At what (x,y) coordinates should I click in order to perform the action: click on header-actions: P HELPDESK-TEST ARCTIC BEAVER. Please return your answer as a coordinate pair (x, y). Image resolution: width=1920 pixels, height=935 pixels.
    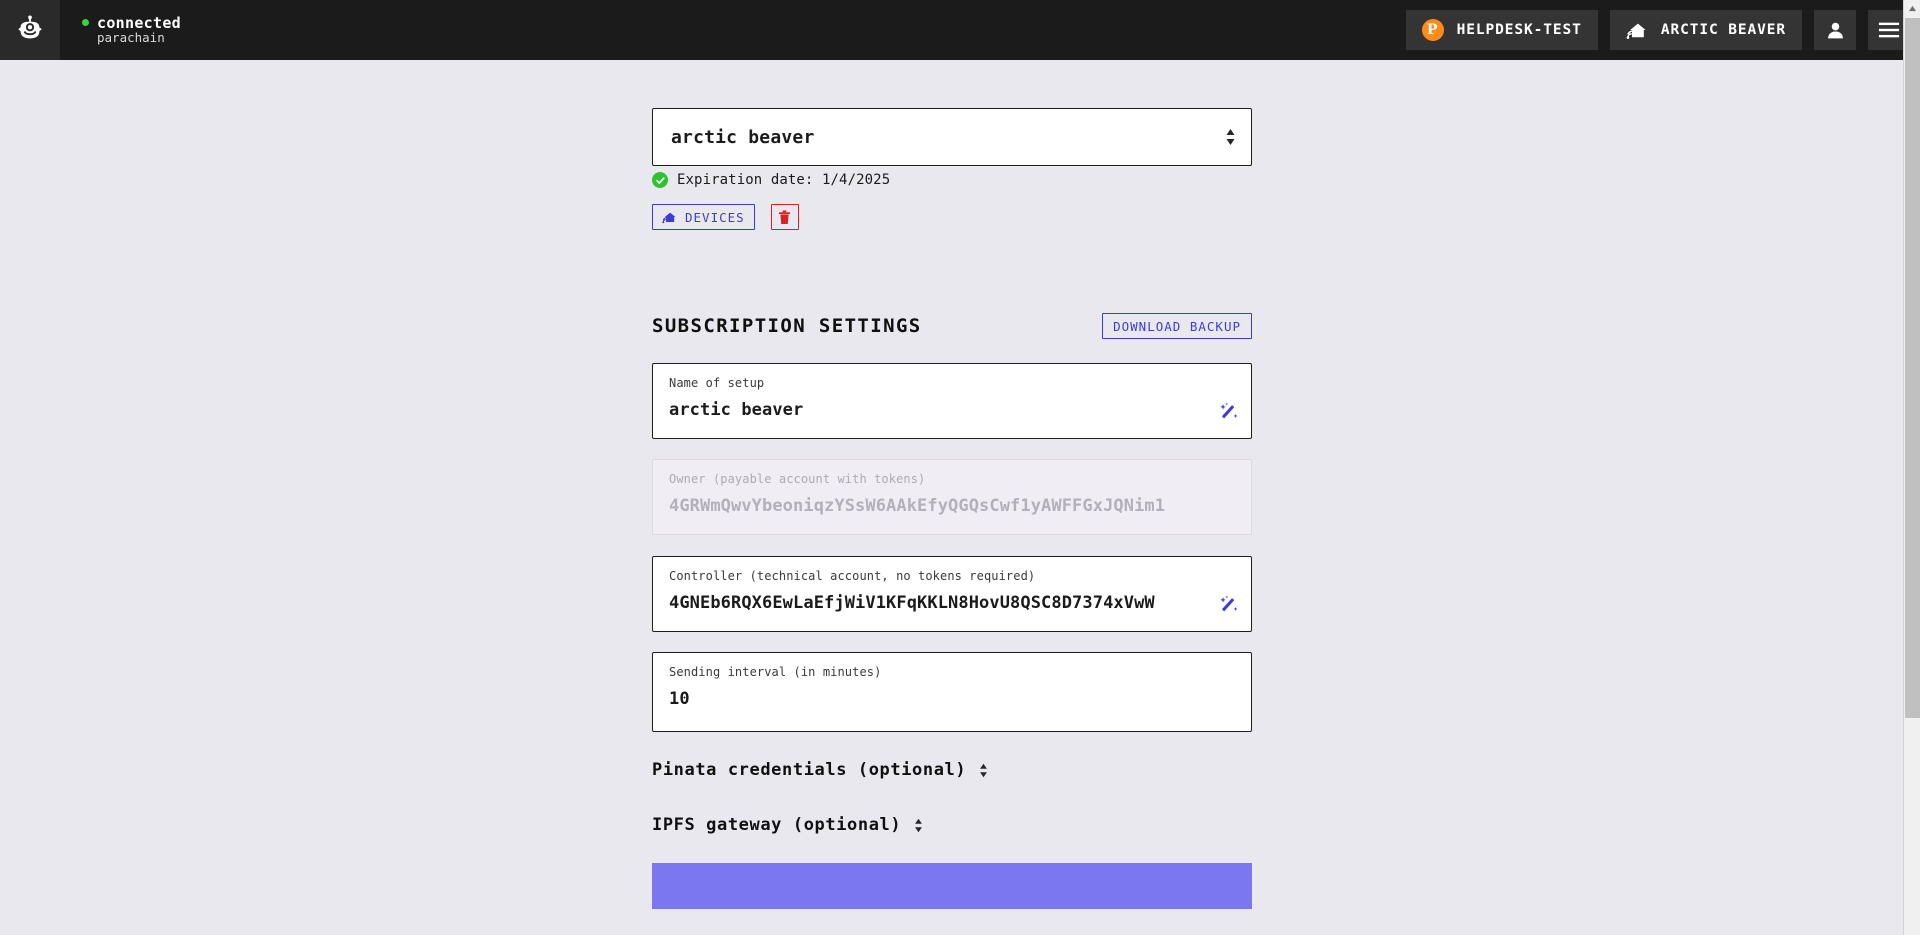
    Looking at the image, I should click on (1652, 30).